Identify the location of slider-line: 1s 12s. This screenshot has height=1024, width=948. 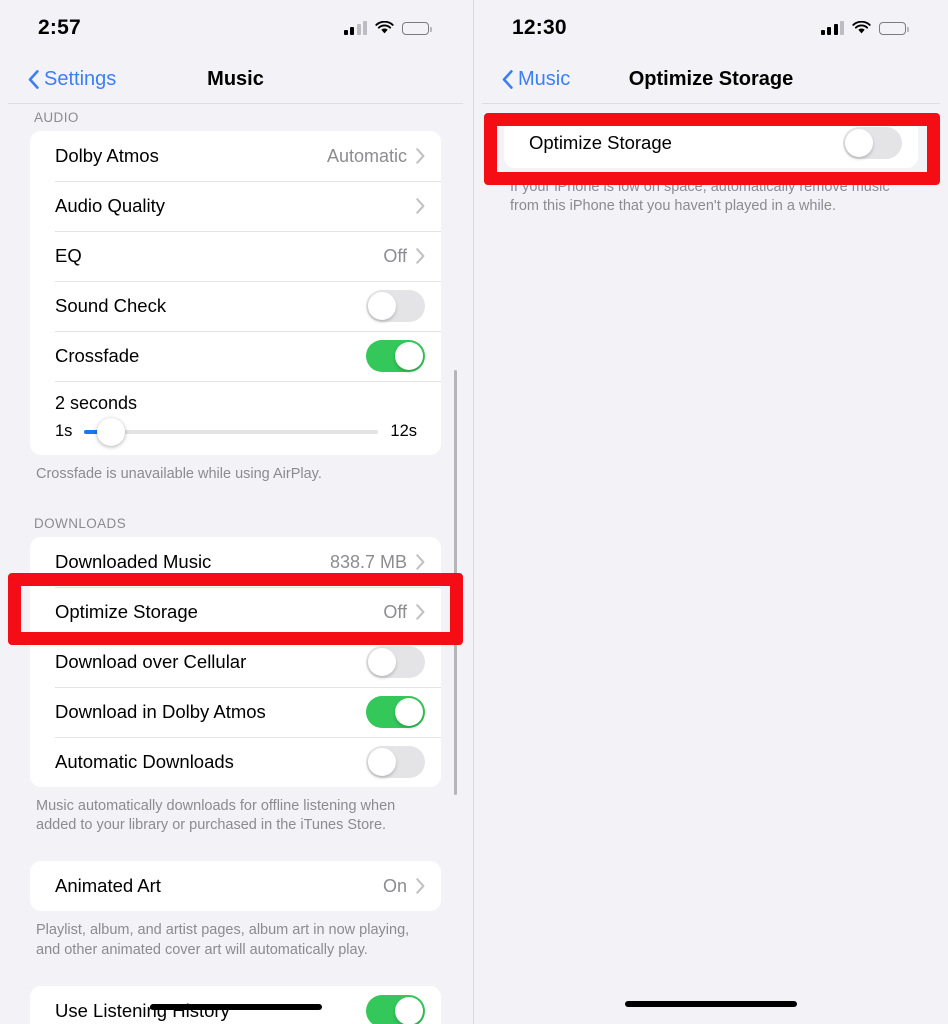
(236, 431).